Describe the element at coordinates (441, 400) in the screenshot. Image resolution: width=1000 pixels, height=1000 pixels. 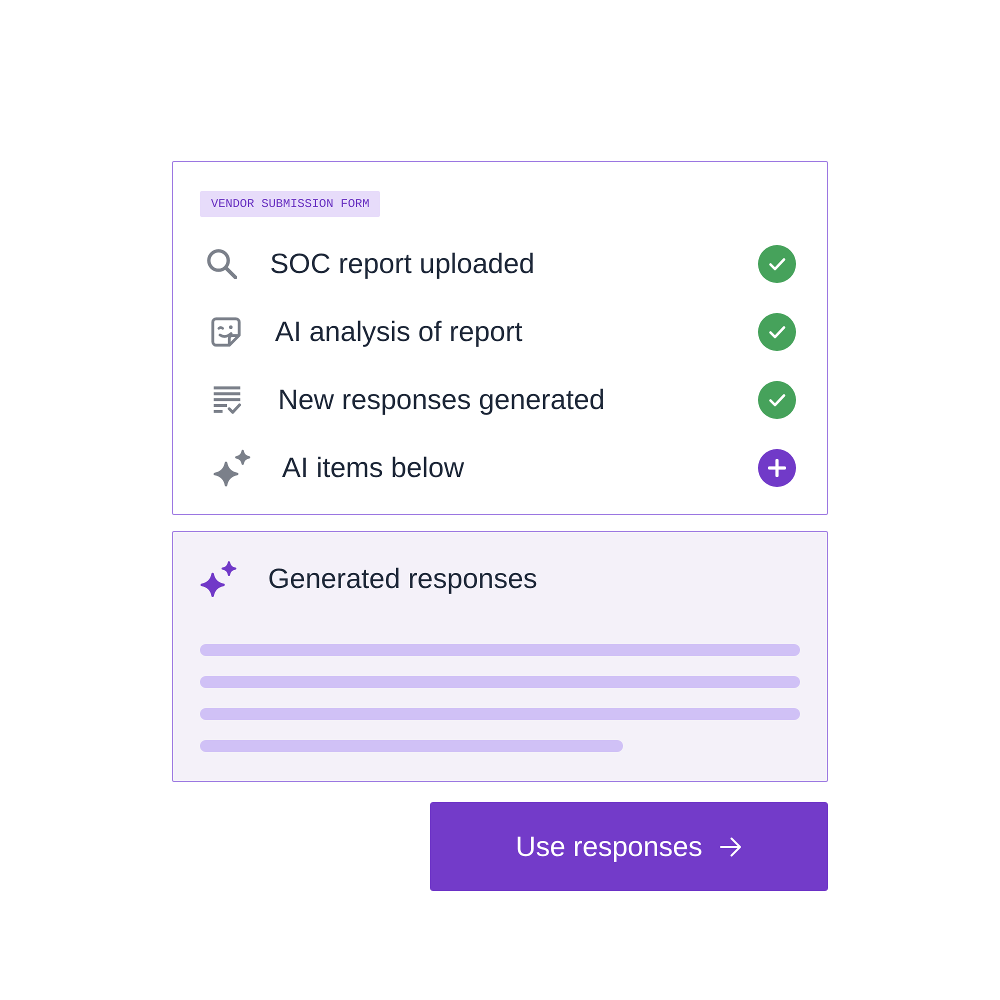
I see `step-label: New responses generated` at that location.